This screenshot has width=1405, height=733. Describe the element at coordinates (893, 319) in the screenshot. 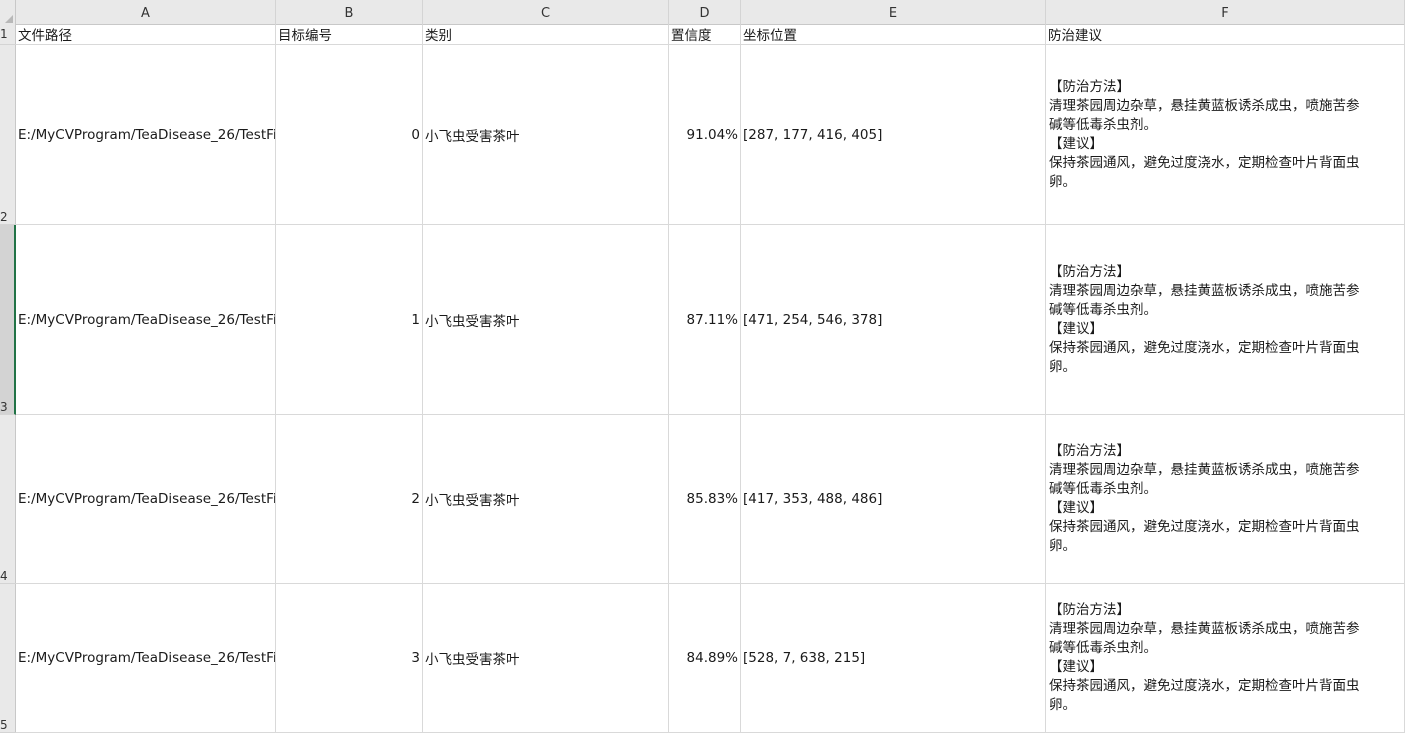

I see `cell-coordinates: [471, 254, 546, 378]` at that location.